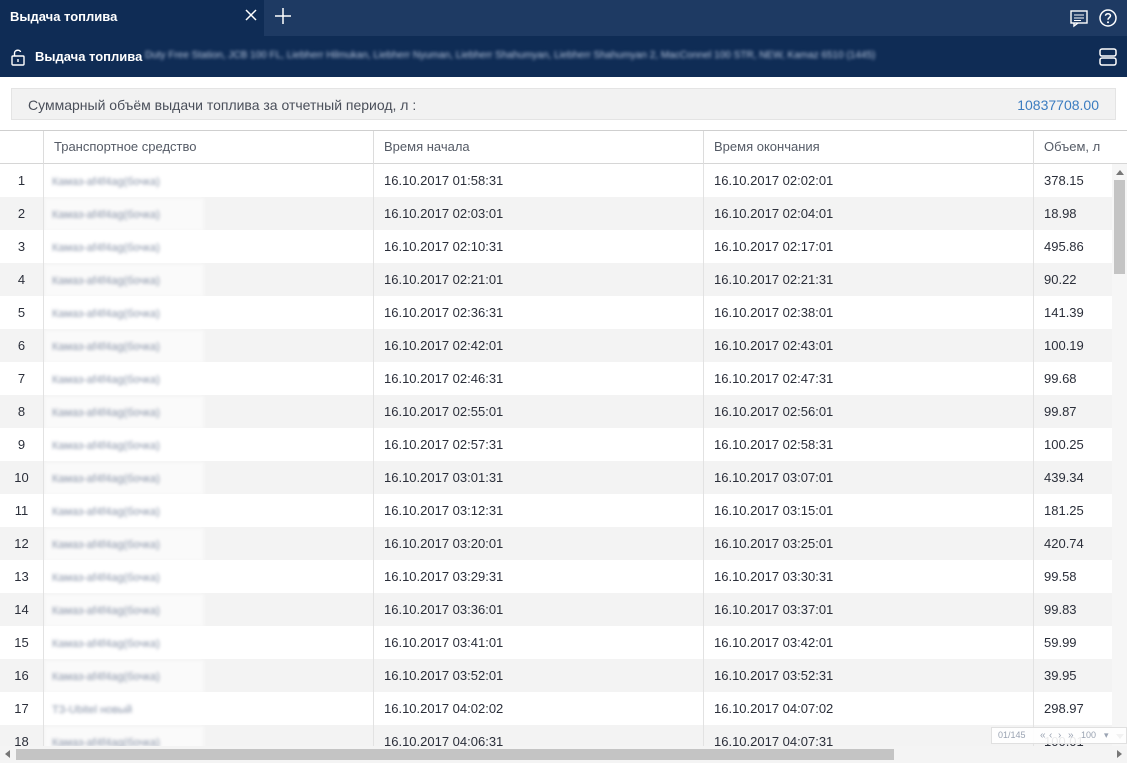 The height and width of the screenshot is (763, 1127). Describe the element at coordinates (1043, 735) in the screenshot. I see `first-page-icon: «` at that location.